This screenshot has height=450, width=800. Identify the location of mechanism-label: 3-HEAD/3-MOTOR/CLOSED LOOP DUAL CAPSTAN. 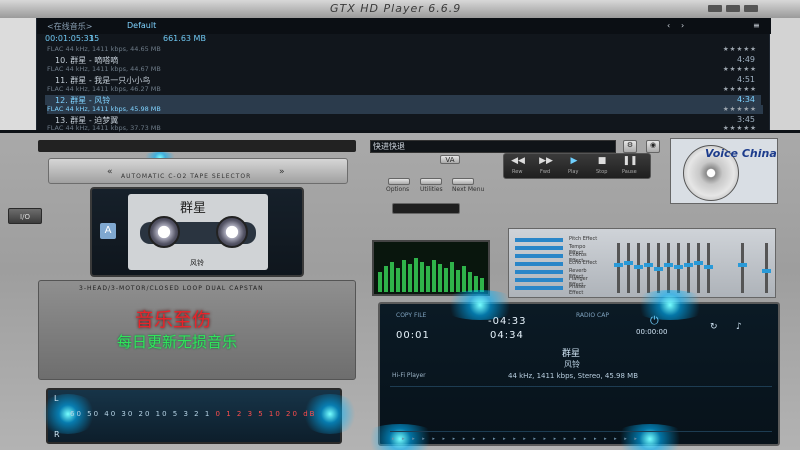
(171, 288).